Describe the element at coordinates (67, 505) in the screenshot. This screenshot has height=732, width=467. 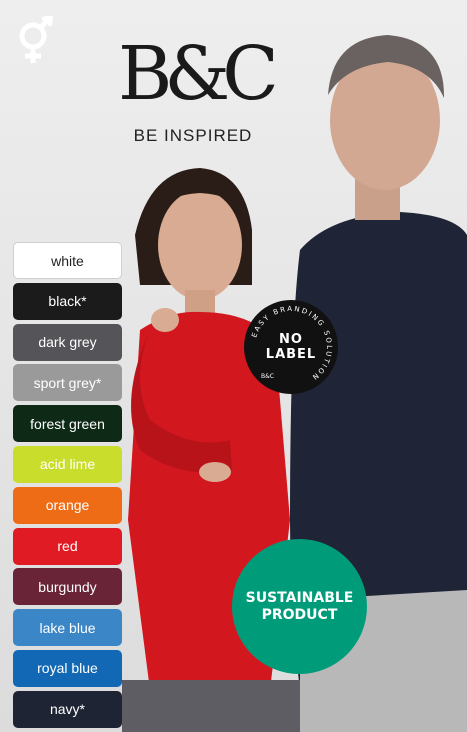
I see `color-swatch: orange` at that location.